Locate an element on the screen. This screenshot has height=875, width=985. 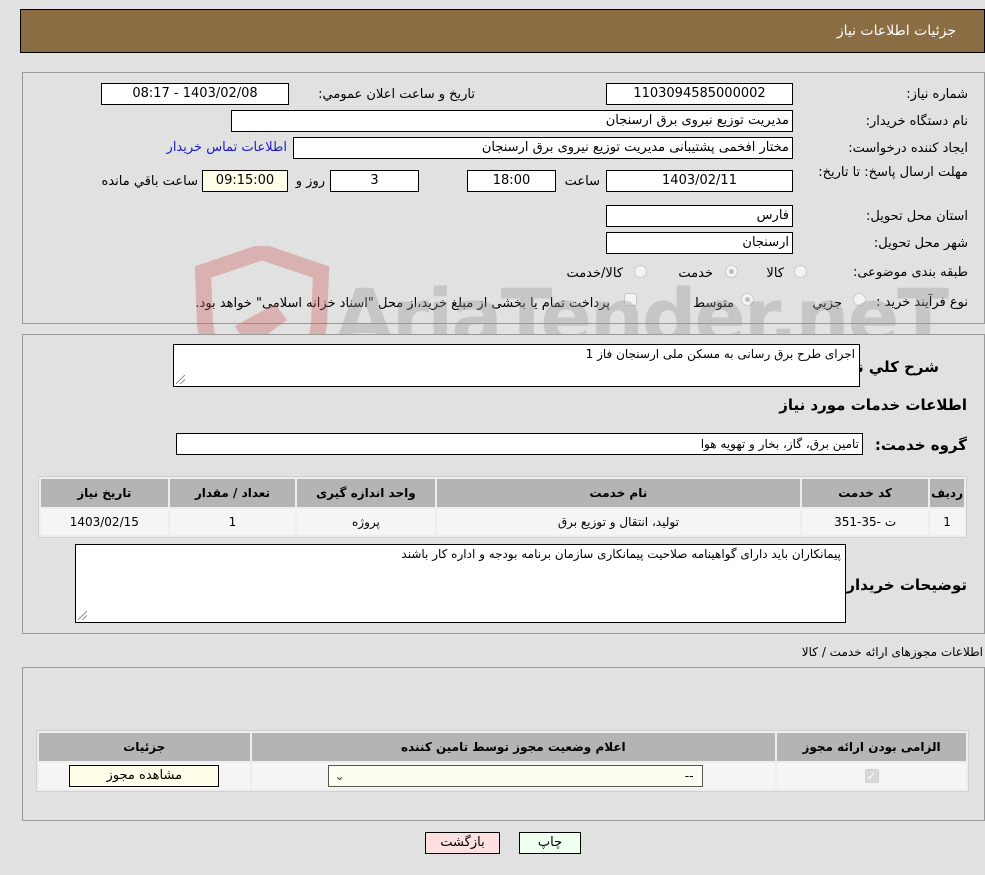
city-field: ارسنجان is located at coordinates (699, 243).